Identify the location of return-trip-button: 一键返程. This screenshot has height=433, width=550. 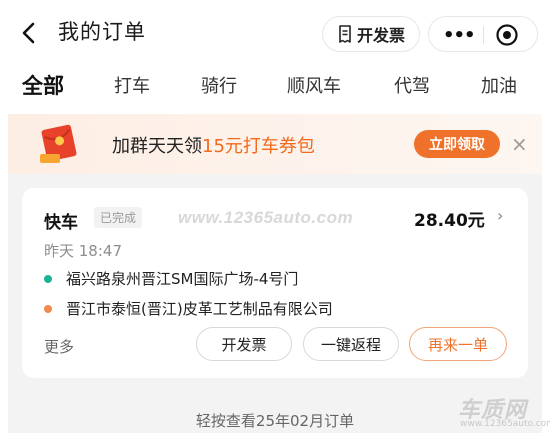
(351, 344).